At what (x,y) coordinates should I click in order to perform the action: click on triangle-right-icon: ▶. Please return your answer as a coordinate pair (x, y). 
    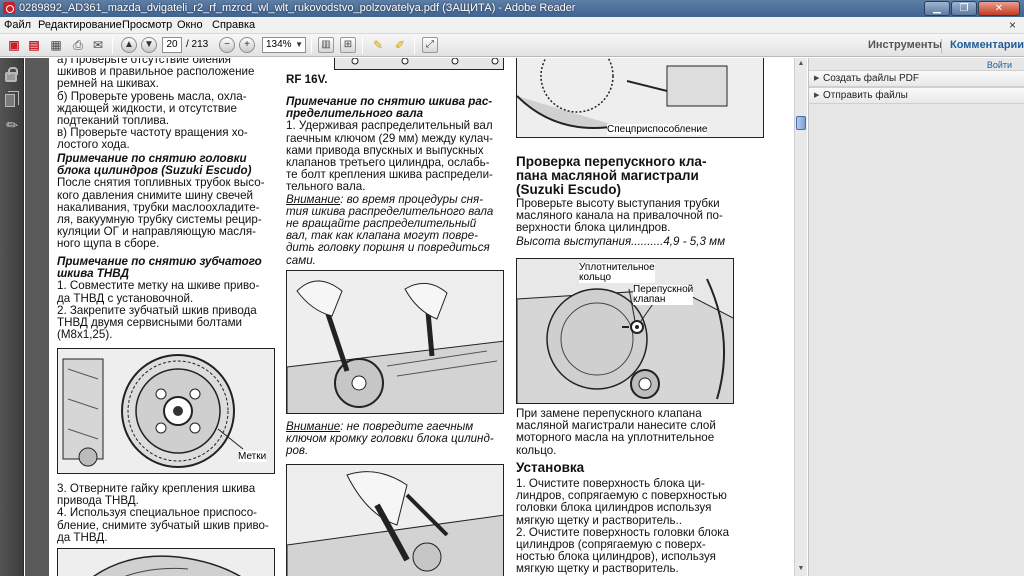
    Looking at the image, I should click on (817, 78).